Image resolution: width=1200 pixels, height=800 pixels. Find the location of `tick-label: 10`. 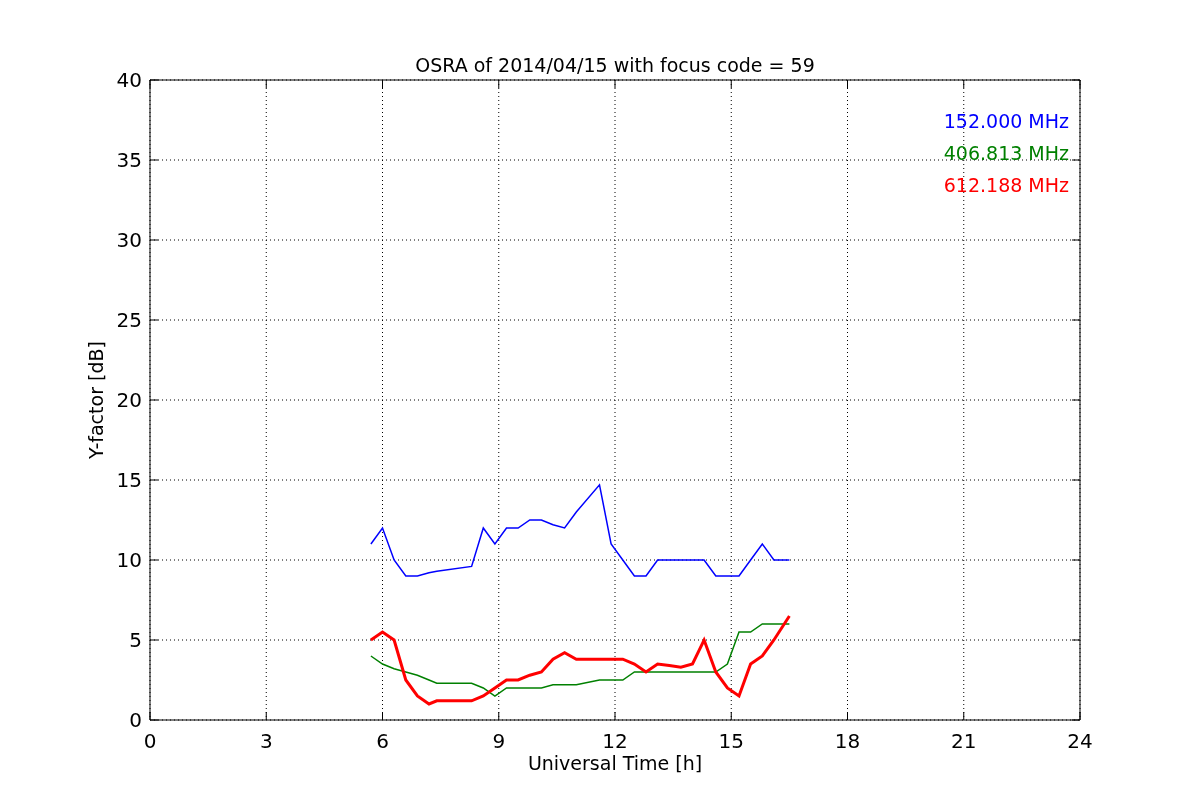

tick-label: 10 is located at coordinates (129, 560).